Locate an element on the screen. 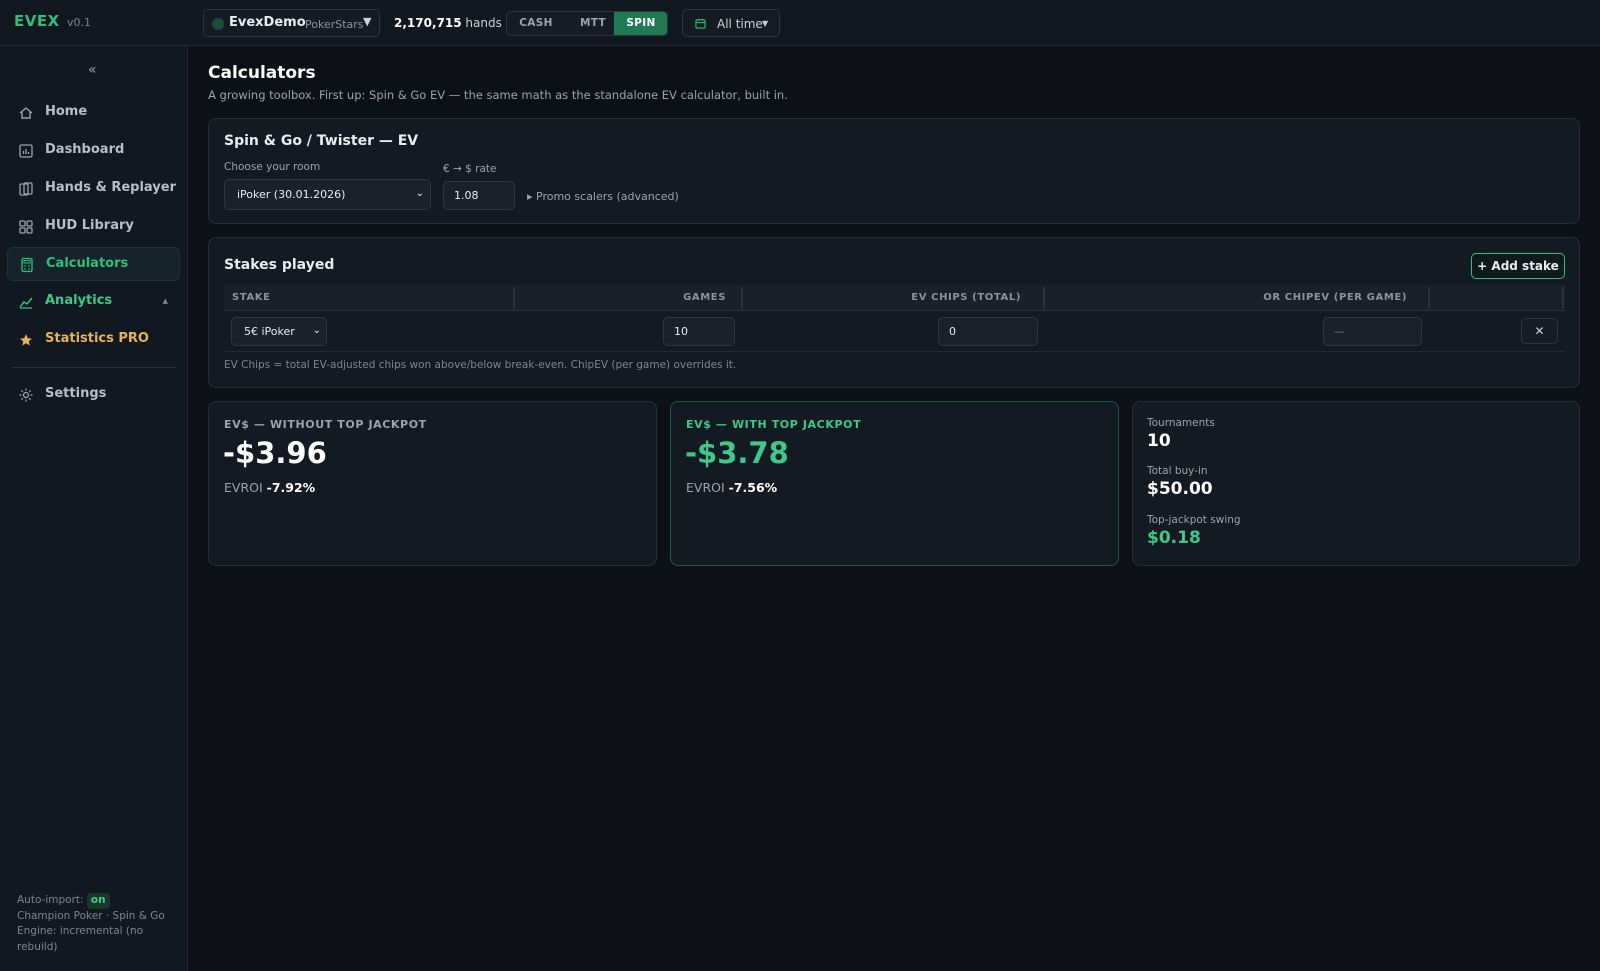 The height and width of the screenshot is (971, 1600). total-buyin-label: Total buy-in is located at coordinates (1177, 471).